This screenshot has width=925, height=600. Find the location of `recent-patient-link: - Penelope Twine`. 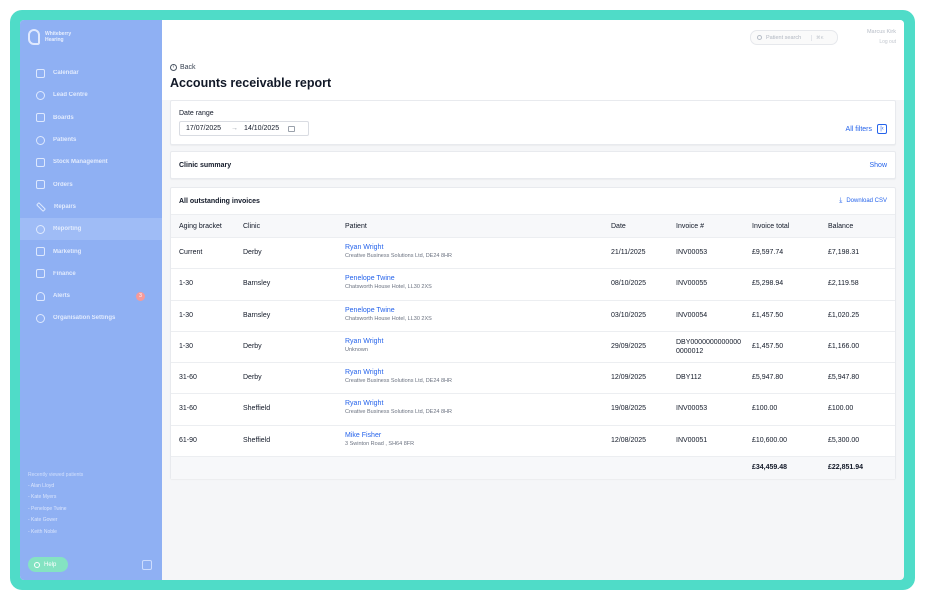

recent-patient-link: - Penelope Twine is located at coordinates (55, 511).